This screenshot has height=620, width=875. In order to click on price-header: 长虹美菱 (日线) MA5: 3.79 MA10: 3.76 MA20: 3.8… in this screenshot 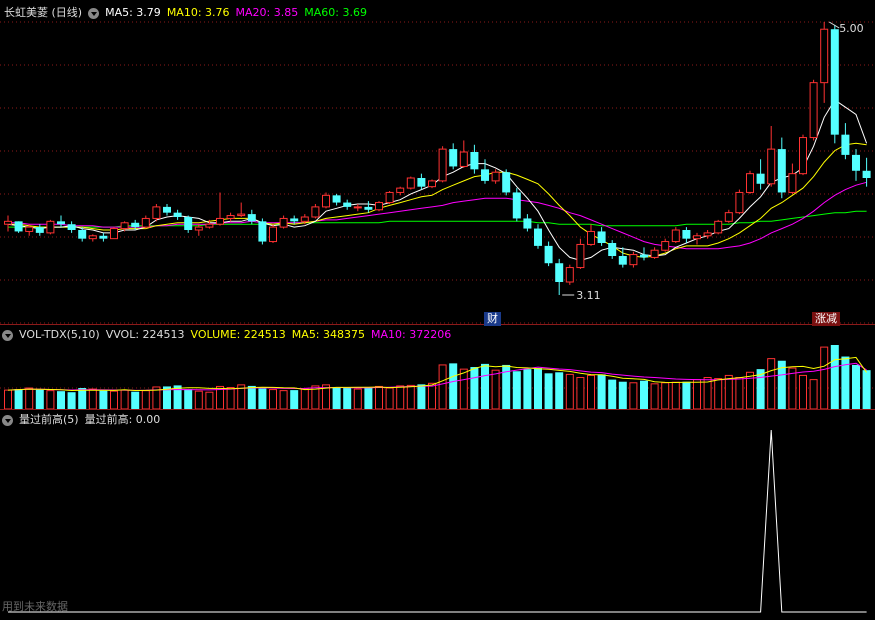, I will do `click(185, 13)`.